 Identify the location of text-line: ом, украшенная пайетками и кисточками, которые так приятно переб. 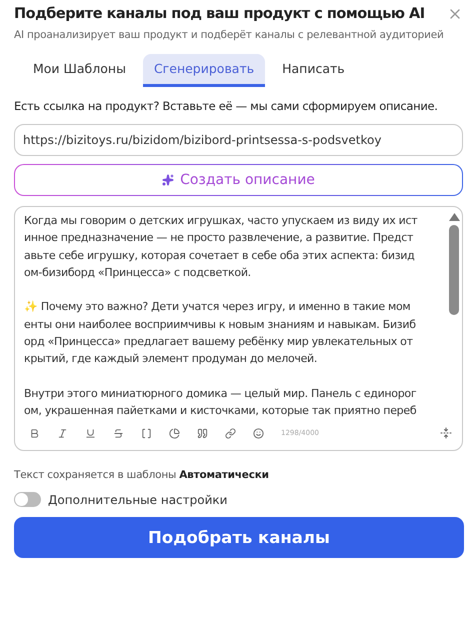
(221, 411).